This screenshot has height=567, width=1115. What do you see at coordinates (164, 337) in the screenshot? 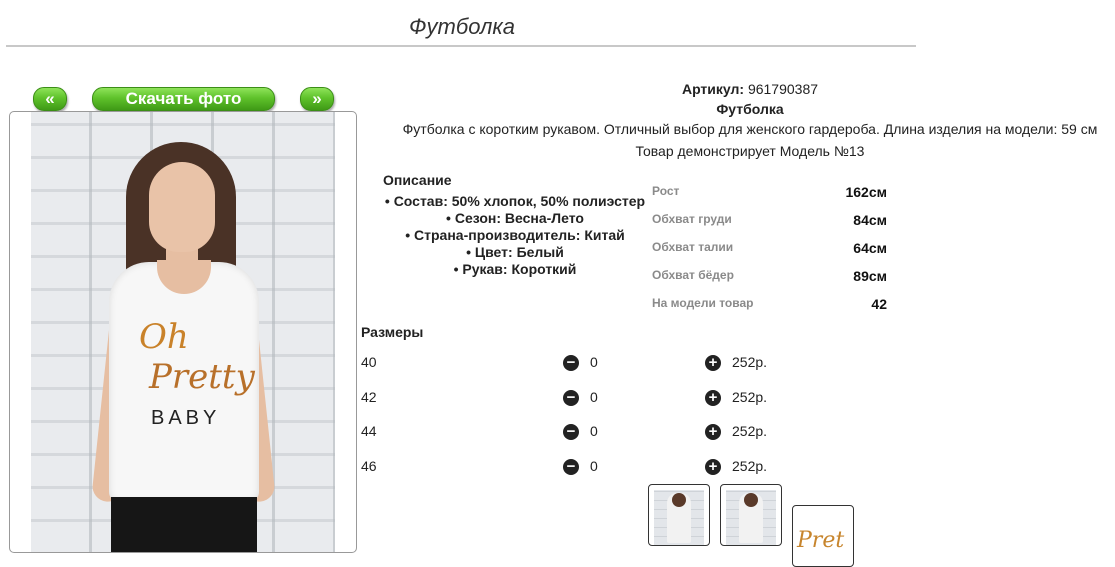
I see `tshirt-print-line1: Oh` at bounding box center [164, 337].